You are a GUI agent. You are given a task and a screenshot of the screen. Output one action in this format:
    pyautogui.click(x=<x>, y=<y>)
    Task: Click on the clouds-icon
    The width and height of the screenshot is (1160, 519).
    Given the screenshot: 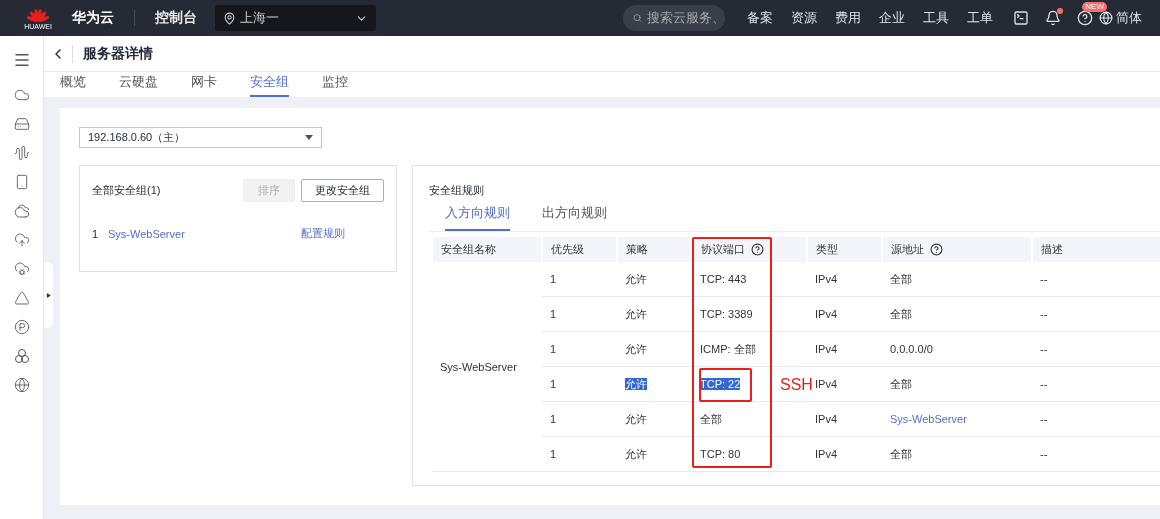 What is the action you would take?
    pyautogui.click(x=21, y=211)
    